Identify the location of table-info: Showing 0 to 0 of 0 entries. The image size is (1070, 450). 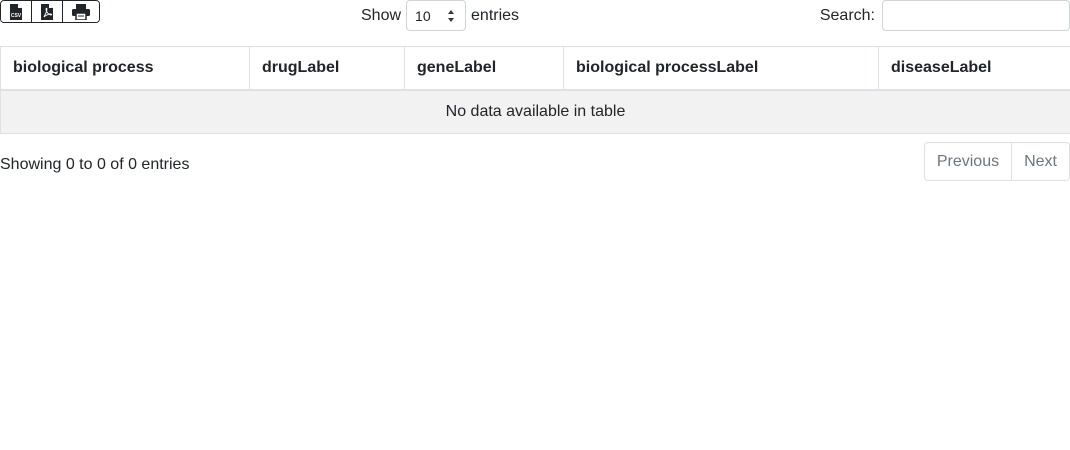
(95, 164).